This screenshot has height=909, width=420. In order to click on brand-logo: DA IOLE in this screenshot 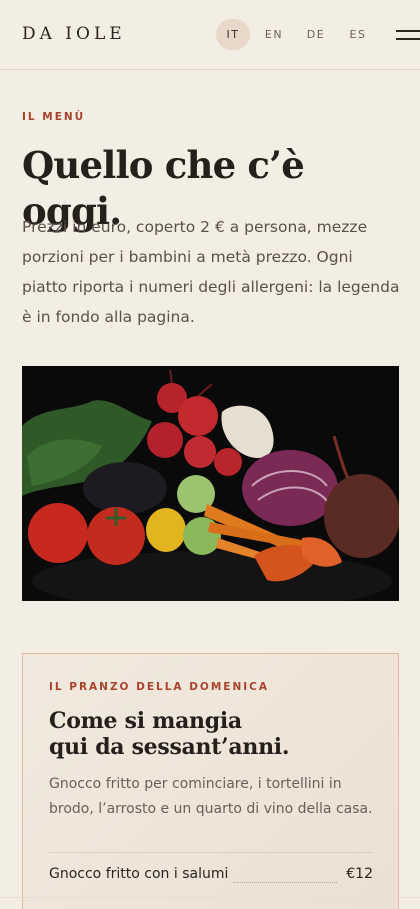, I will do `click(74, 34)`.